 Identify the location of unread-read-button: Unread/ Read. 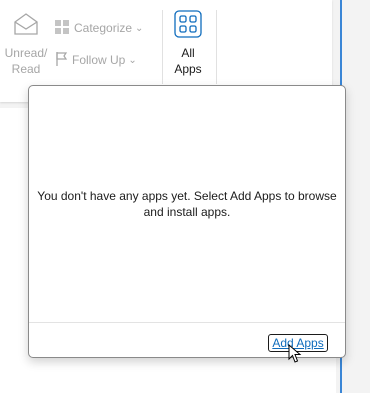
(26, 46).